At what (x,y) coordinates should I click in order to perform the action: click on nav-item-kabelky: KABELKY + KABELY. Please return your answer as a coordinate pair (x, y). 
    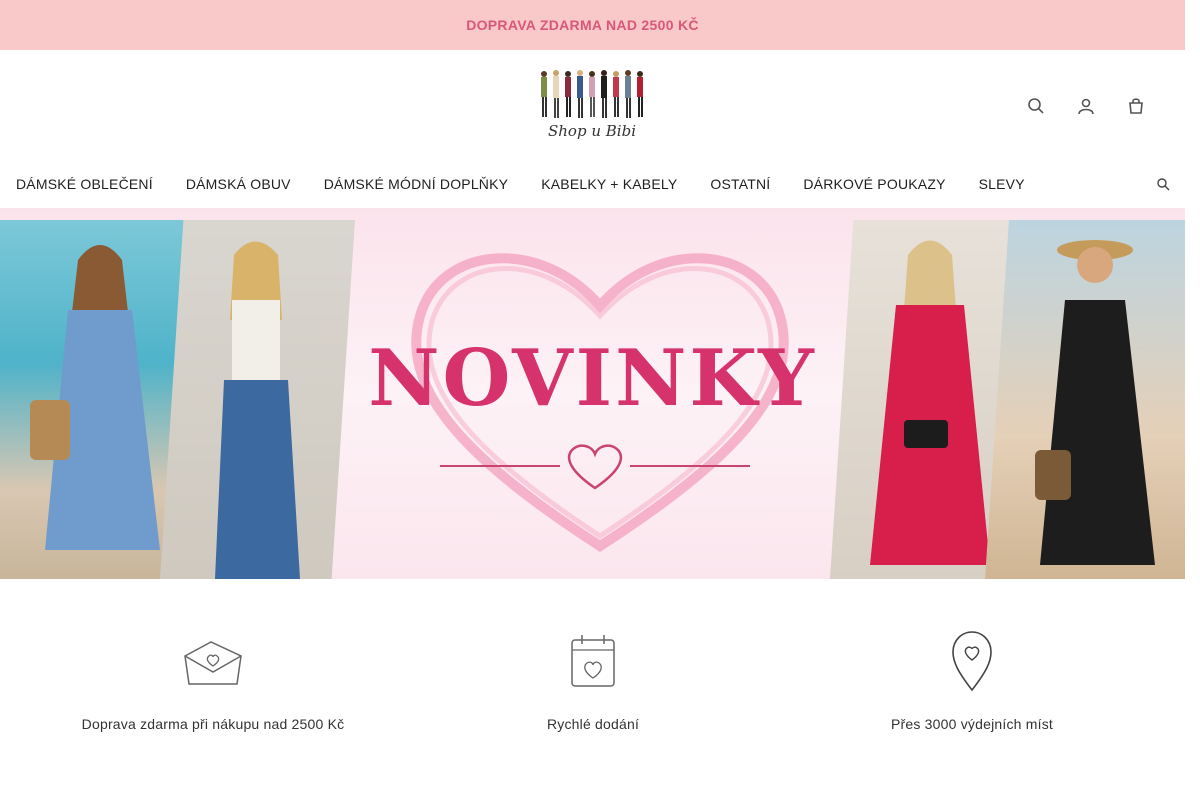
    Looking at the image, I should click on (609, 184).